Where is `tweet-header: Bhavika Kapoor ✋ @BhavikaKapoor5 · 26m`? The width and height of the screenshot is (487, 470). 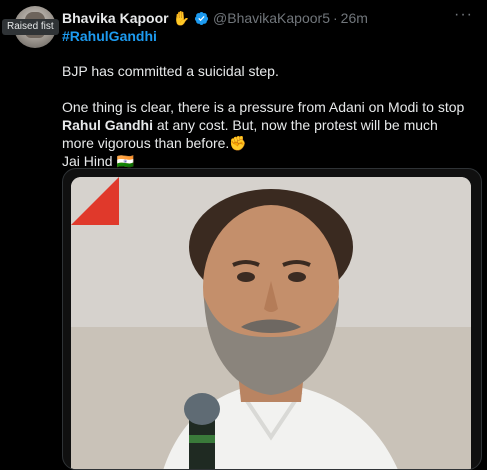 tweet-header: Bhavika Kapoor ✋ @BhavikaKapoor5 · 26m is located at coordinates (274, 18).